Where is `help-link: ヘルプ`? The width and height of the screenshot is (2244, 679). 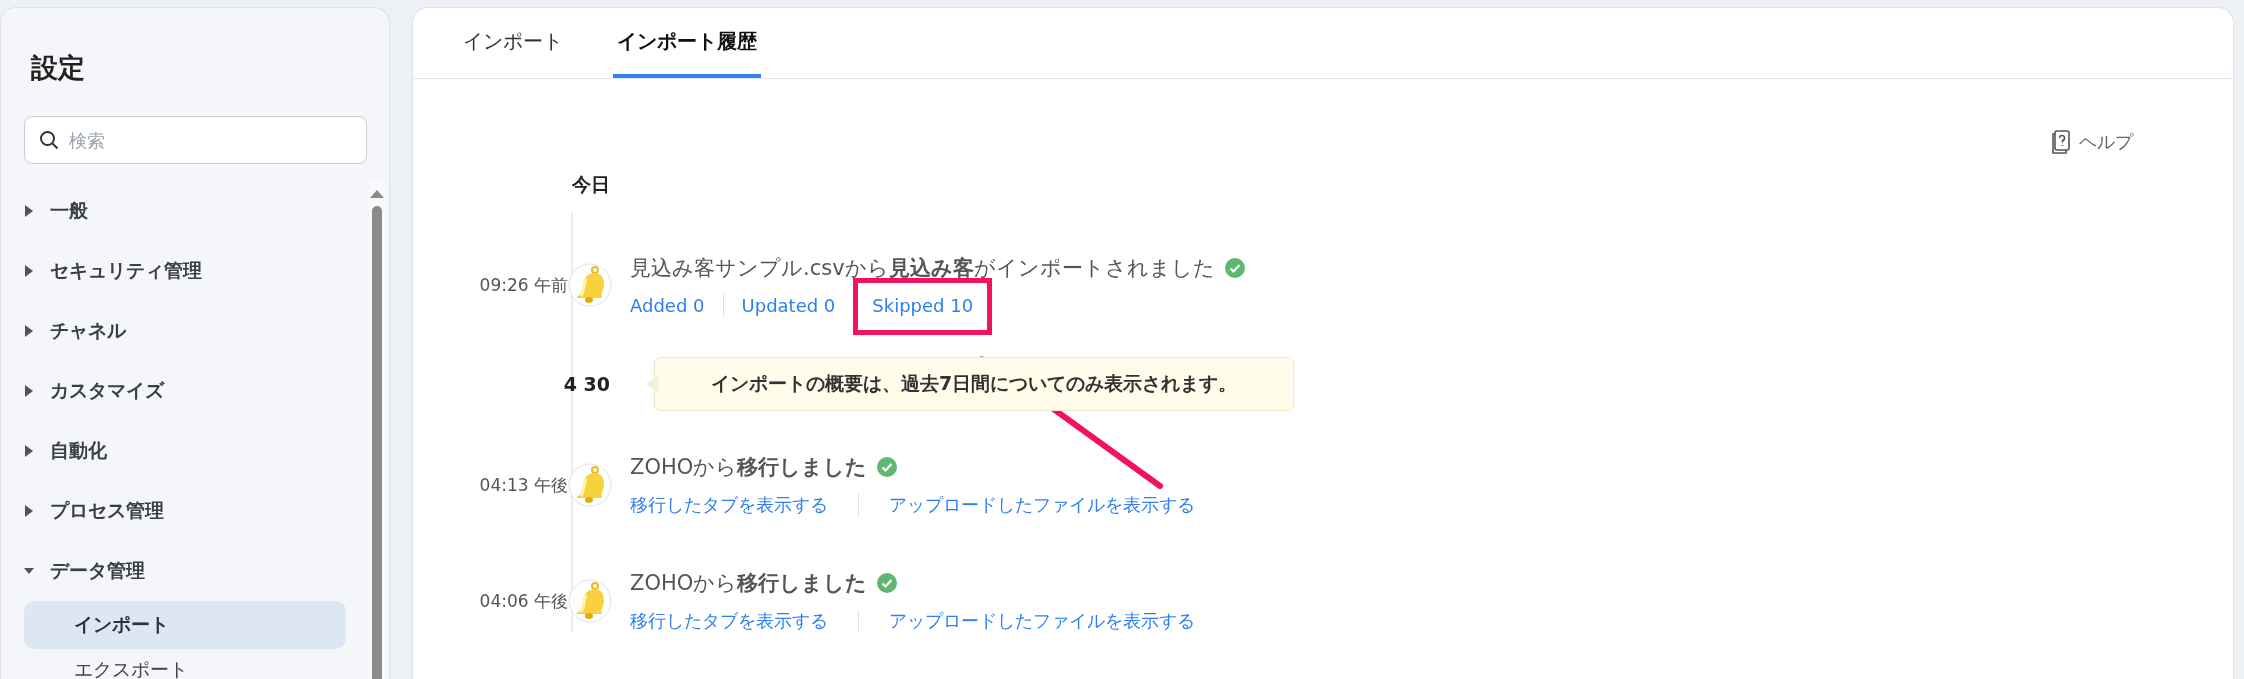 help-link: ヘルプ is located at coordinates (2092, 142).